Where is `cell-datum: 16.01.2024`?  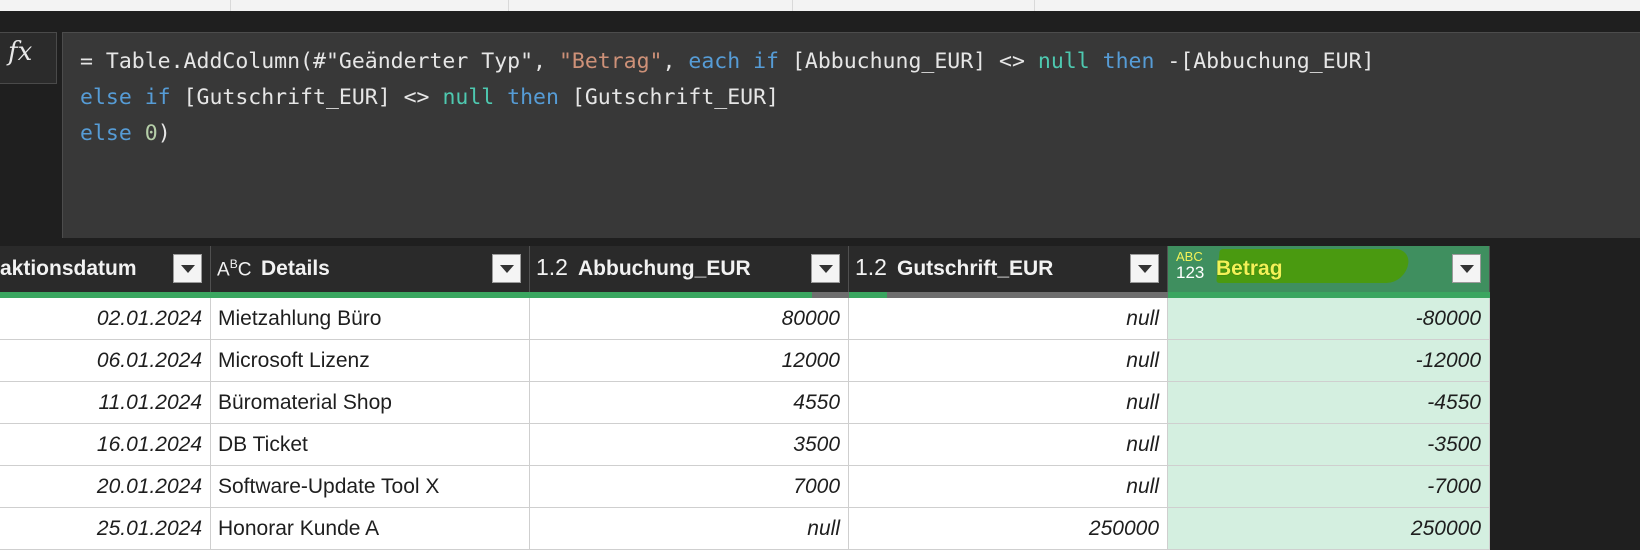
cell-datum: 16.01.2024 is located at coordinates (105, 445).